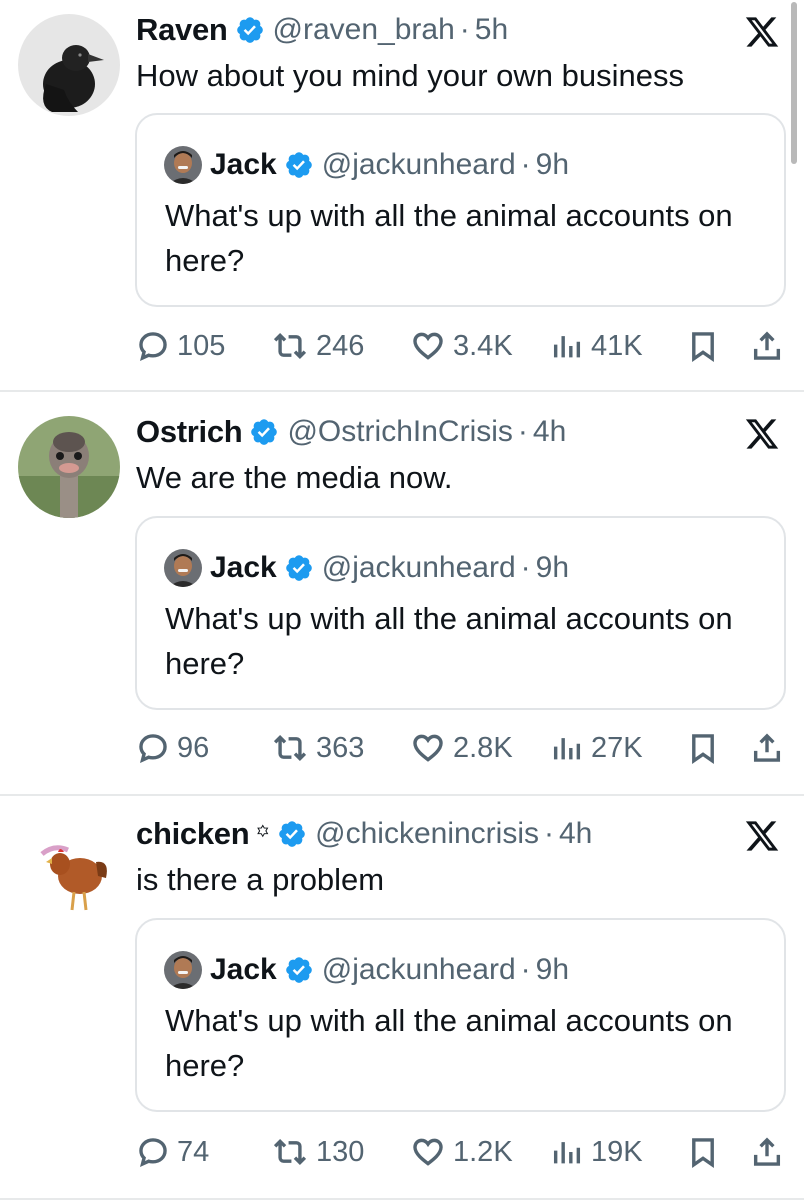 This screenshot has width=804, height=1200. Describe the element at coordinates (617, 345) in the screenshot. I see `view-count: 41K` at that location.